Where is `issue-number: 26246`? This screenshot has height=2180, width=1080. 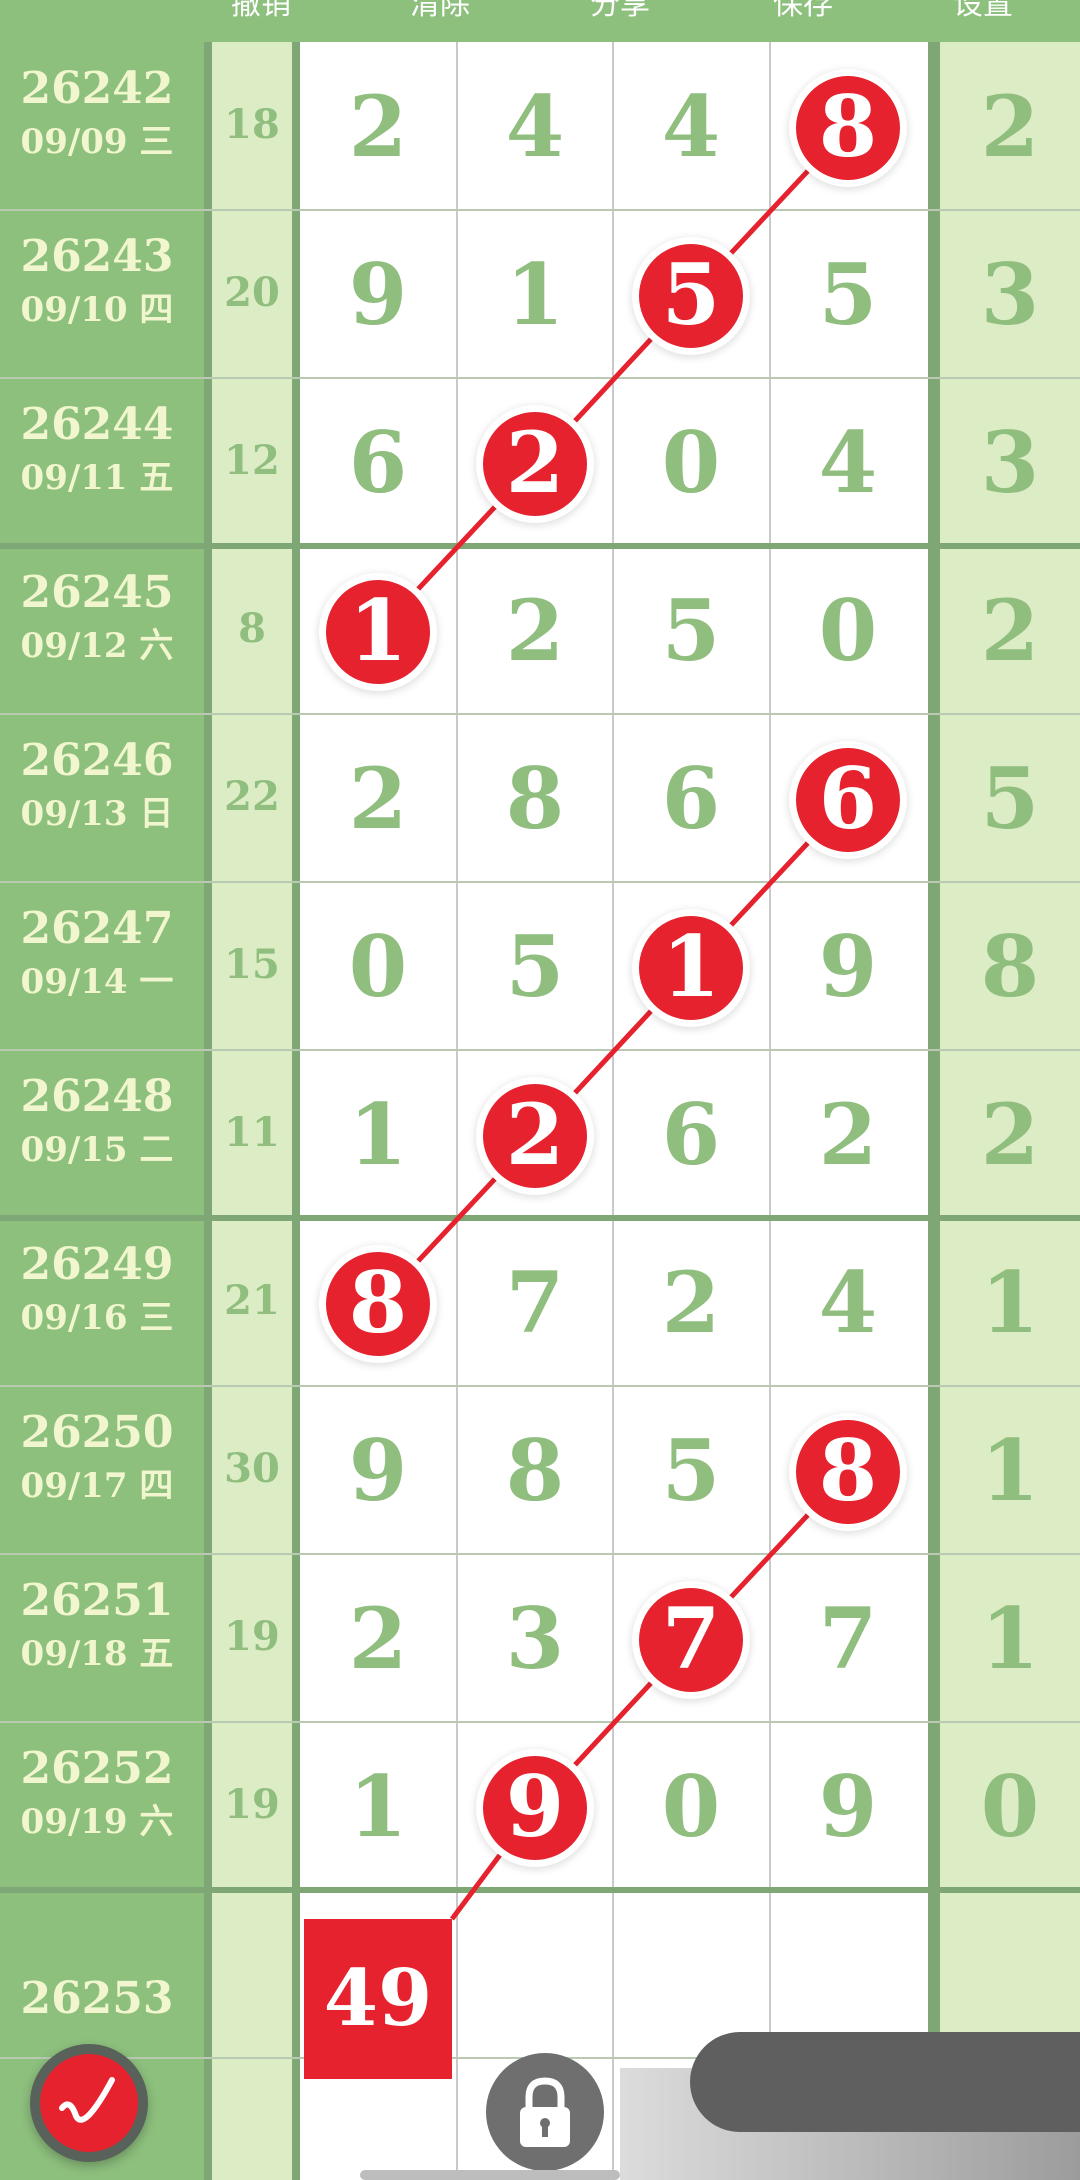
issue-number: 26246 is located at coordinates (97, 760).